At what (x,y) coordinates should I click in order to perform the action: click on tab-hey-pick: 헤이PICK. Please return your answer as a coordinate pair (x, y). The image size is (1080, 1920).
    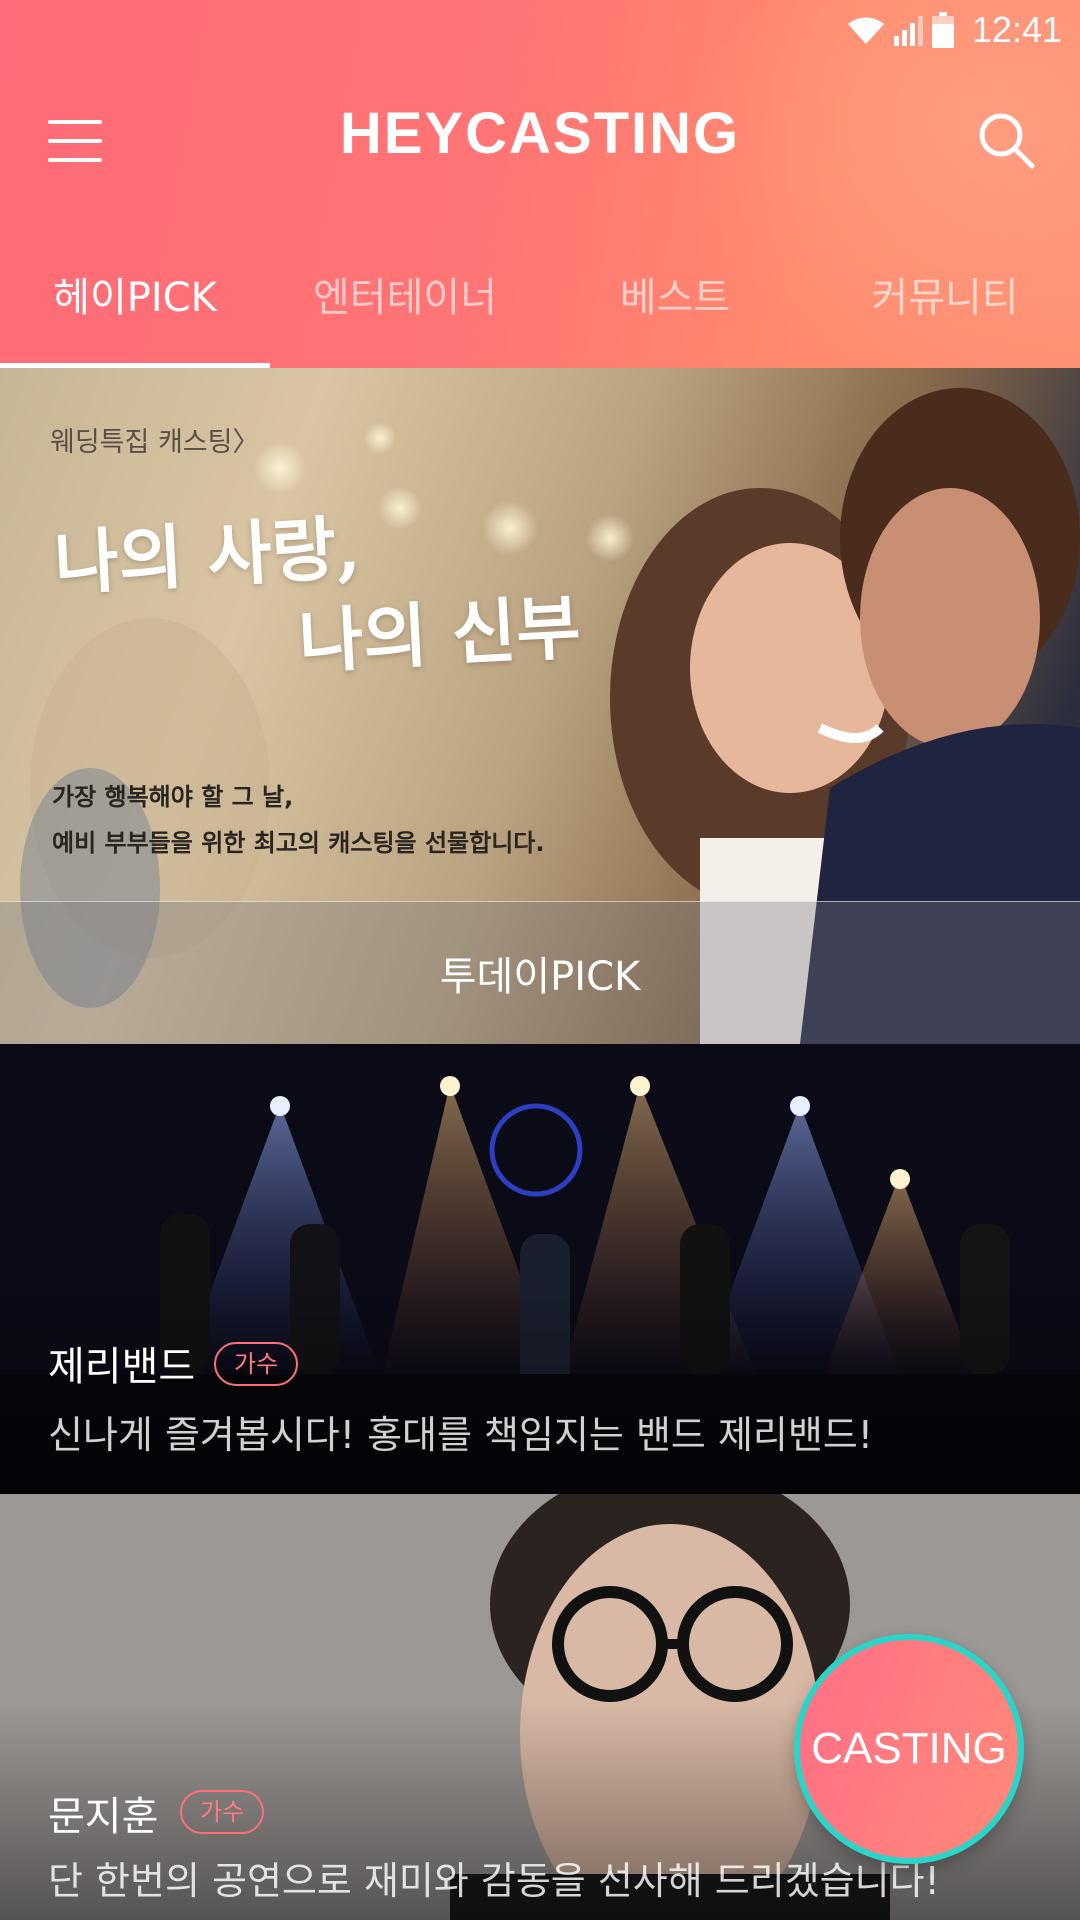
    Looking at the image, I should click on (135, 313).